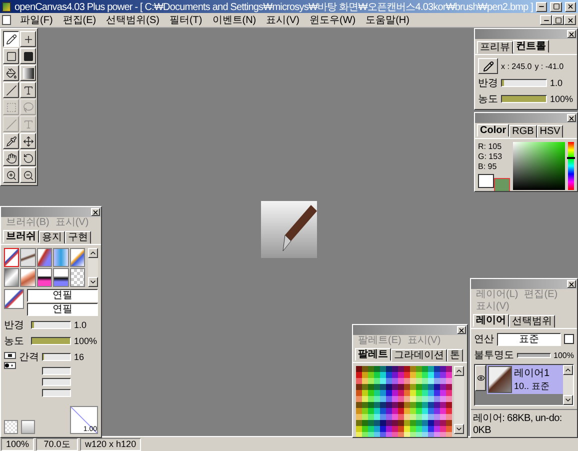  Describe the element at coordinates (523, 131) in the screenshot. I see `tab: RGB` at that location.